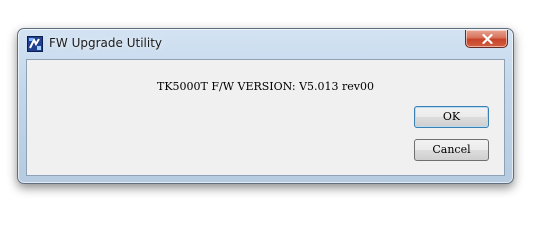 Image resolution: width=538 pixels, height=240 pixels. I want to click on firmware-version-message: TK5000T F/W VERSION: V5.013 rev00, so click(265, 86).